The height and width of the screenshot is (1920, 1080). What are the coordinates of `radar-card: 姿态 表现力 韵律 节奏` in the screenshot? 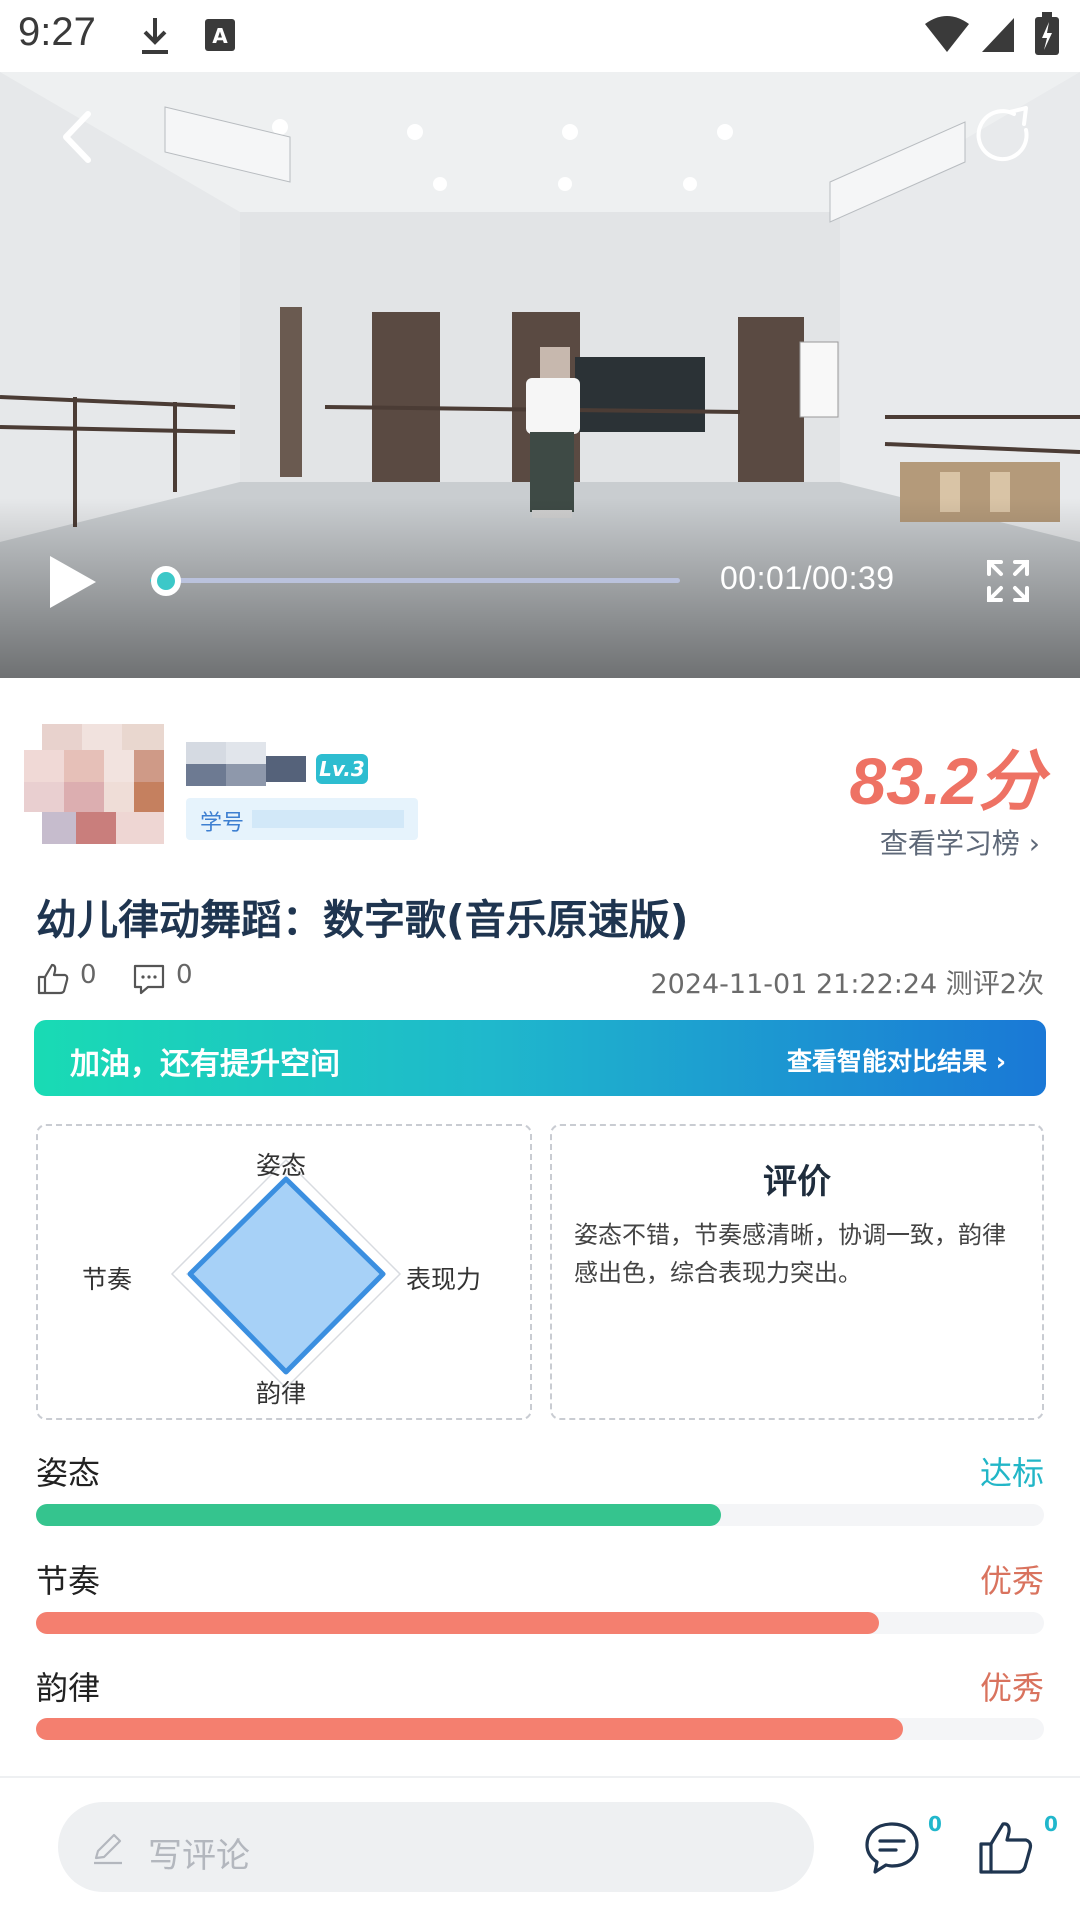 It's located at (284, 1272).